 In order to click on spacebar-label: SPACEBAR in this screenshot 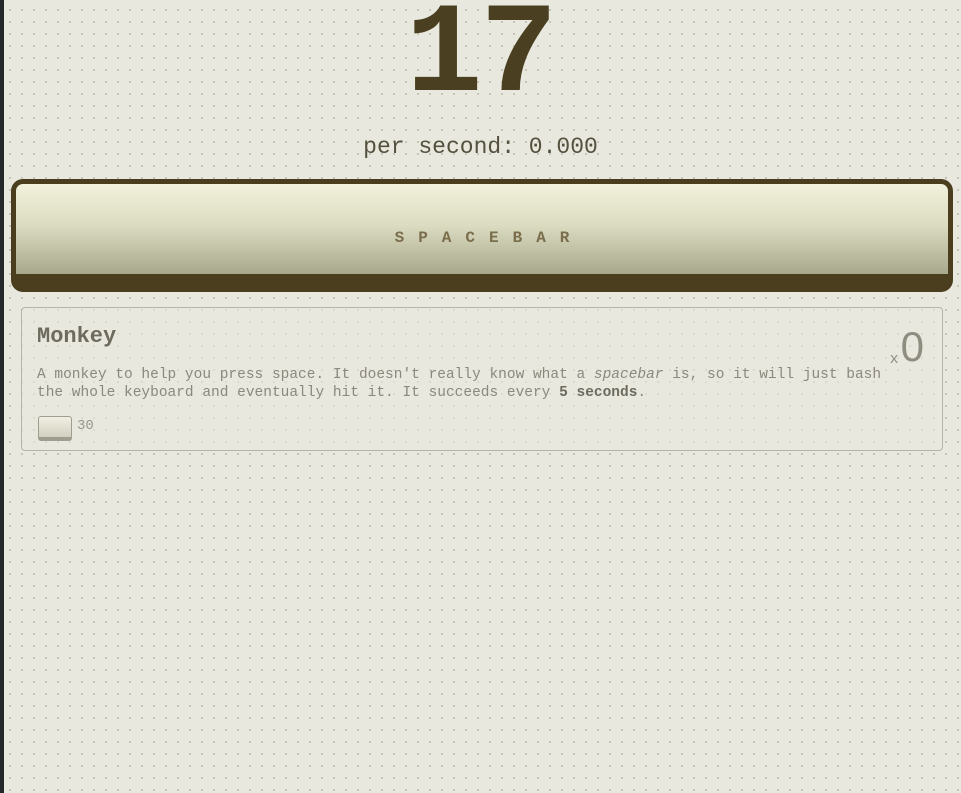, I will do `click(489, 238)`.